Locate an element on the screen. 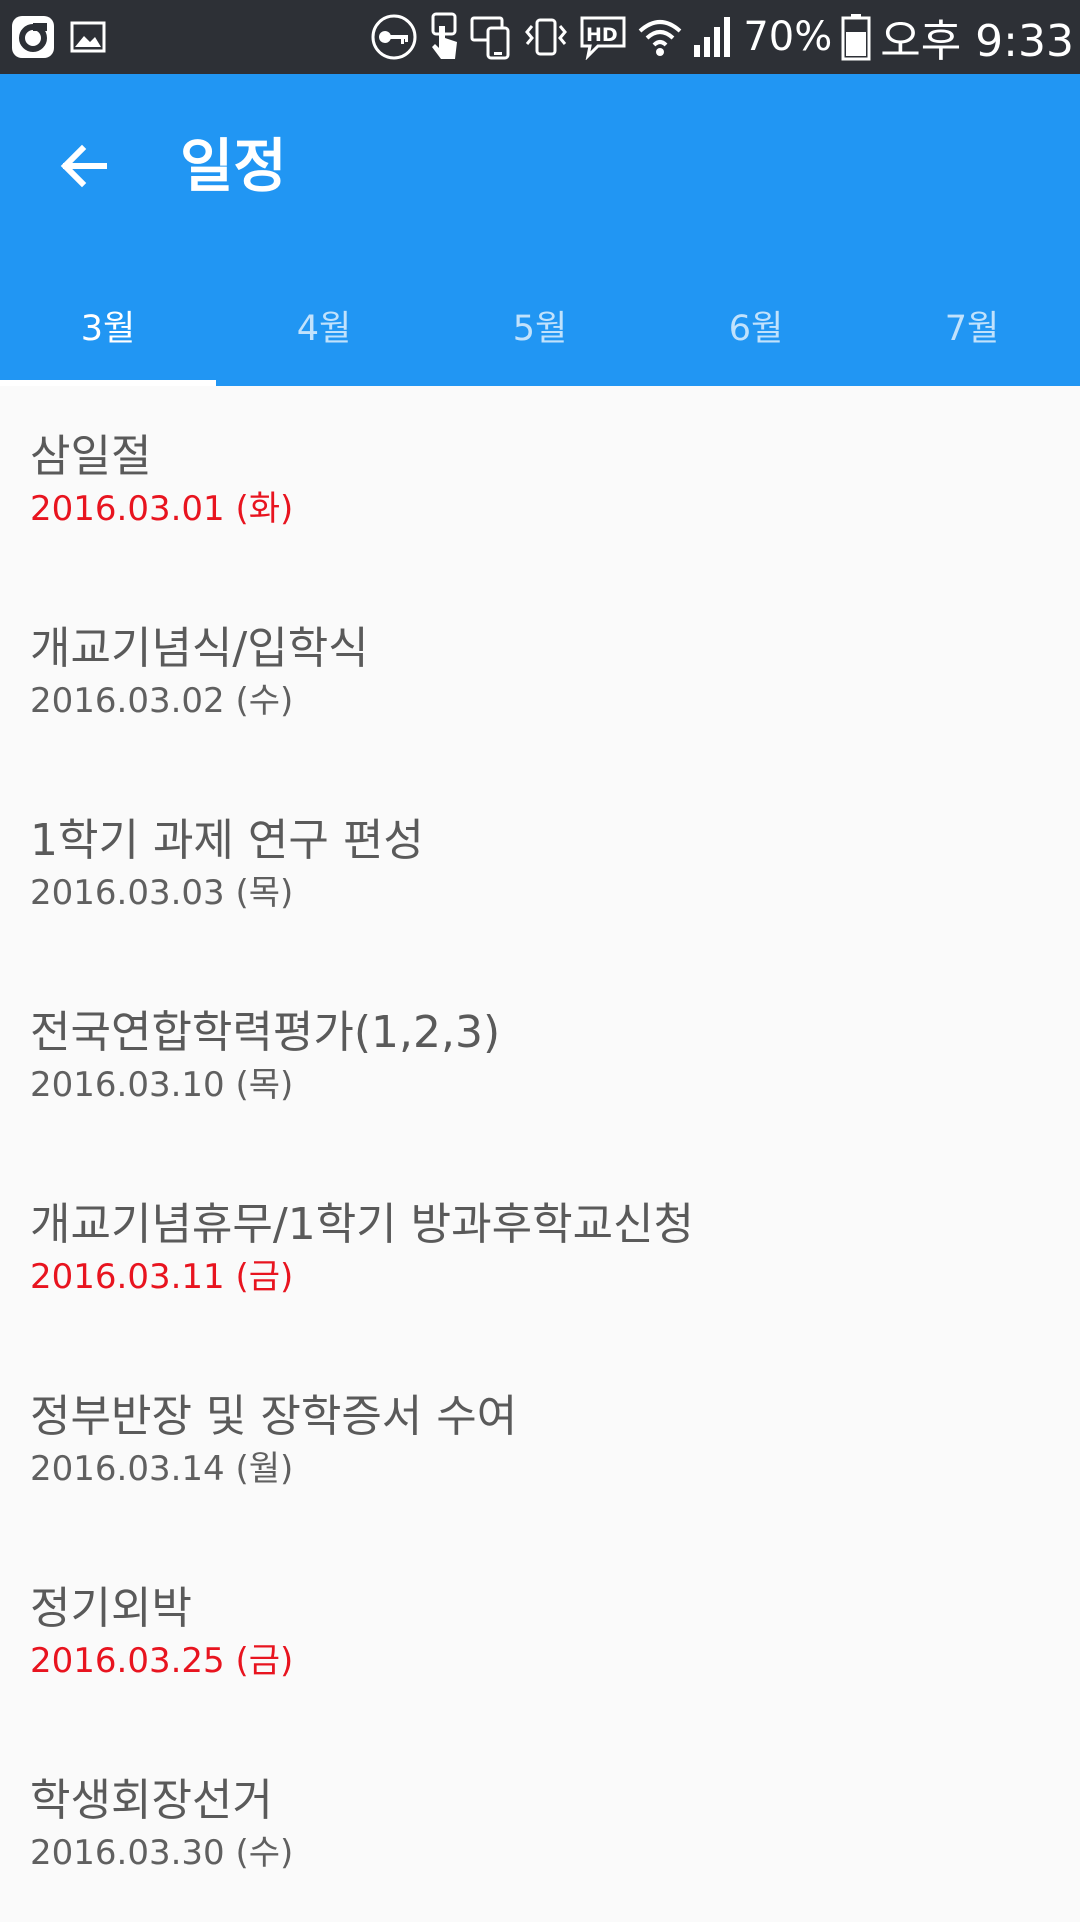  event-item: 학생회장선거 2016.03.30 (수) is located at coordinates (540, 1826).